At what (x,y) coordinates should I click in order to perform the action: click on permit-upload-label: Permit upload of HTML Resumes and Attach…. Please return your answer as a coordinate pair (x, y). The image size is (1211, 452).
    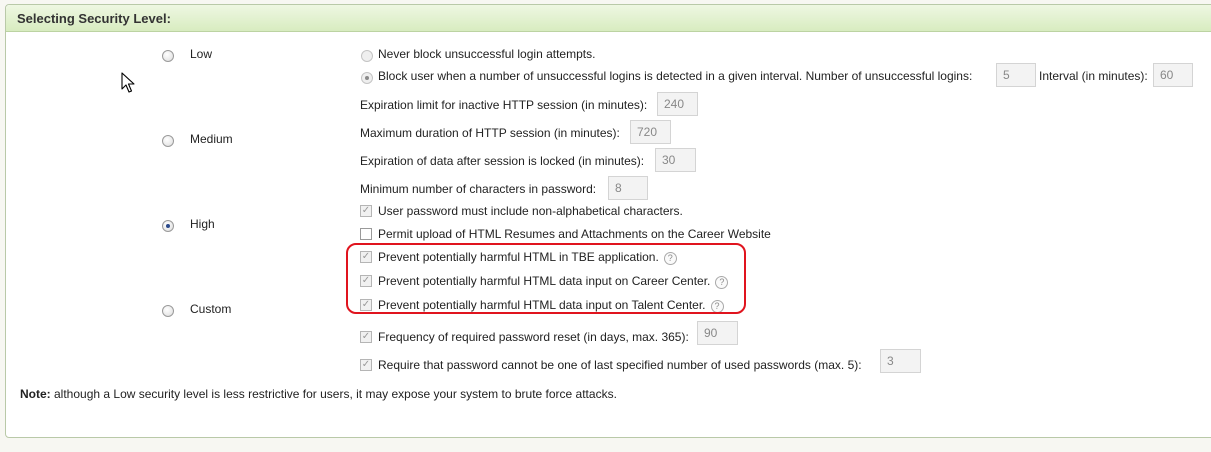
    Looking at the image, I should click on (574, 234).